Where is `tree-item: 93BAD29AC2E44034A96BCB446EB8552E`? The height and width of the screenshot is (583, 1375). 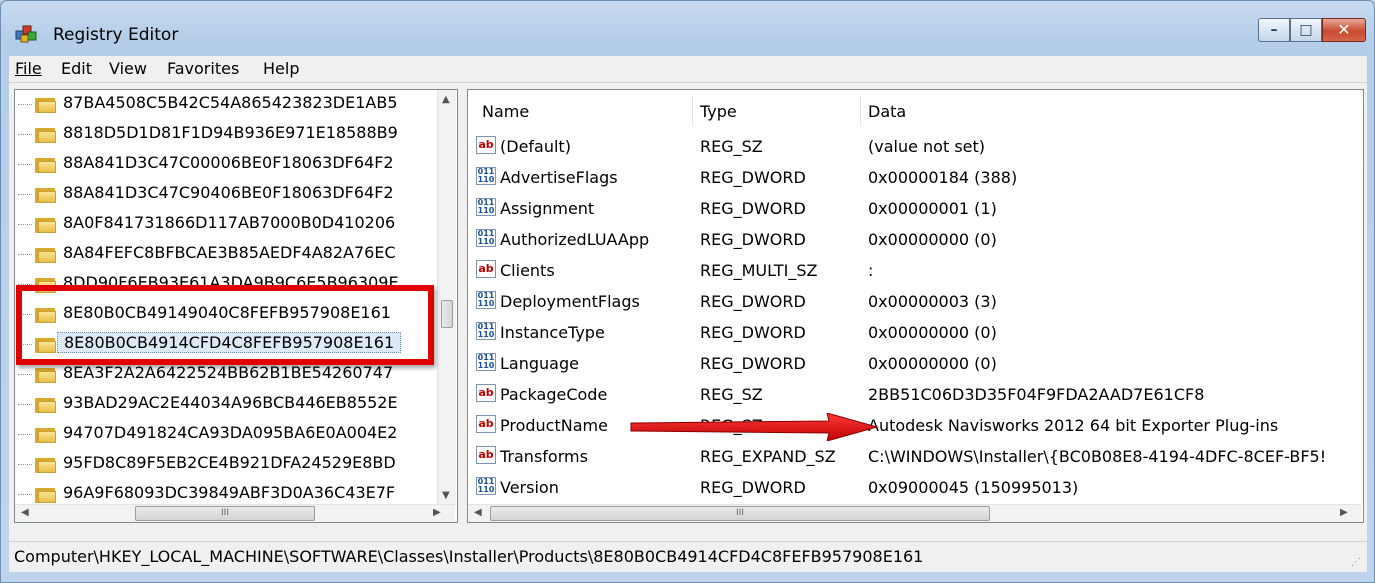 tree-item: 93BAD29AC2E44034A96BCB446EB8552E is located at coordinates (225, 405).